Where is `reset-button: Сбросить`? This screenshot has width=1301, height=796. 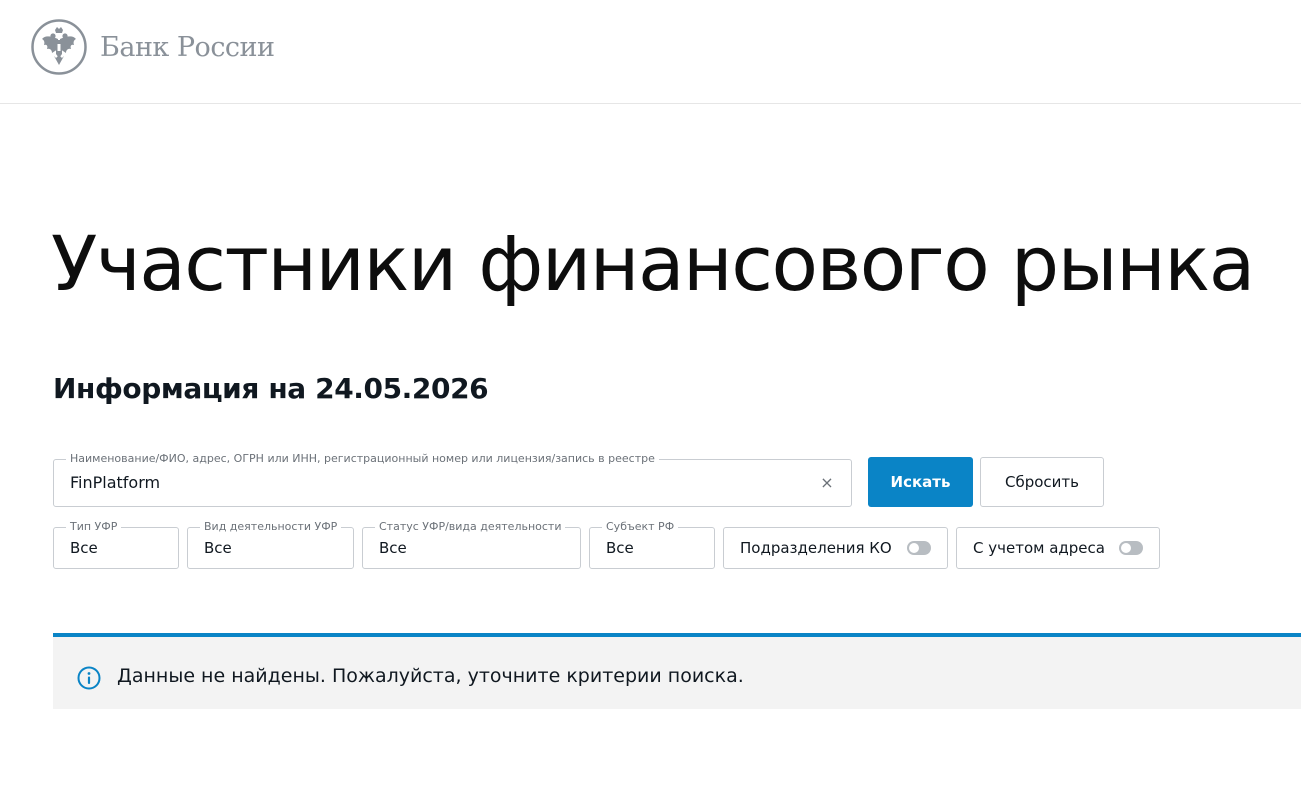 reset-button: Сбросить is located at coordinates (1042, 482).